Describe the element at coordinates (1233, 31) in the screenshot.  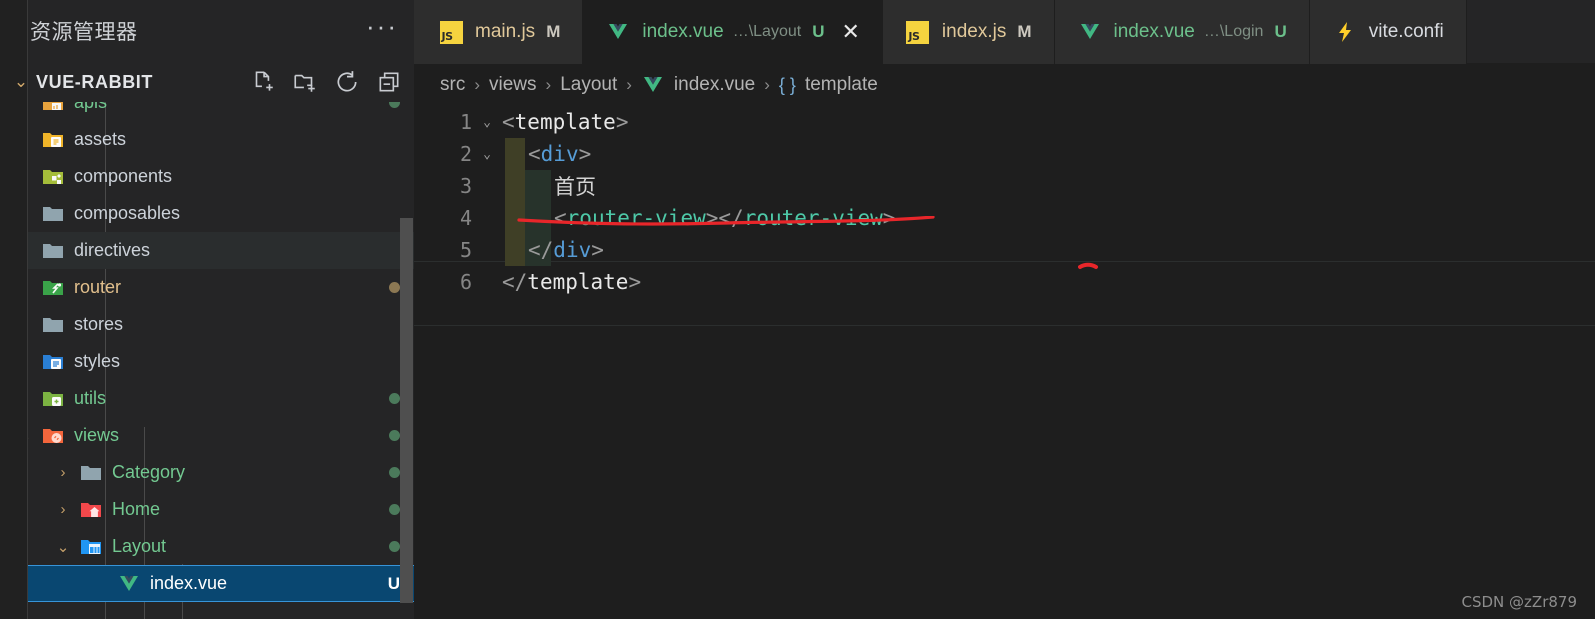
I see `tab-path-hint: …\Login` at that location.